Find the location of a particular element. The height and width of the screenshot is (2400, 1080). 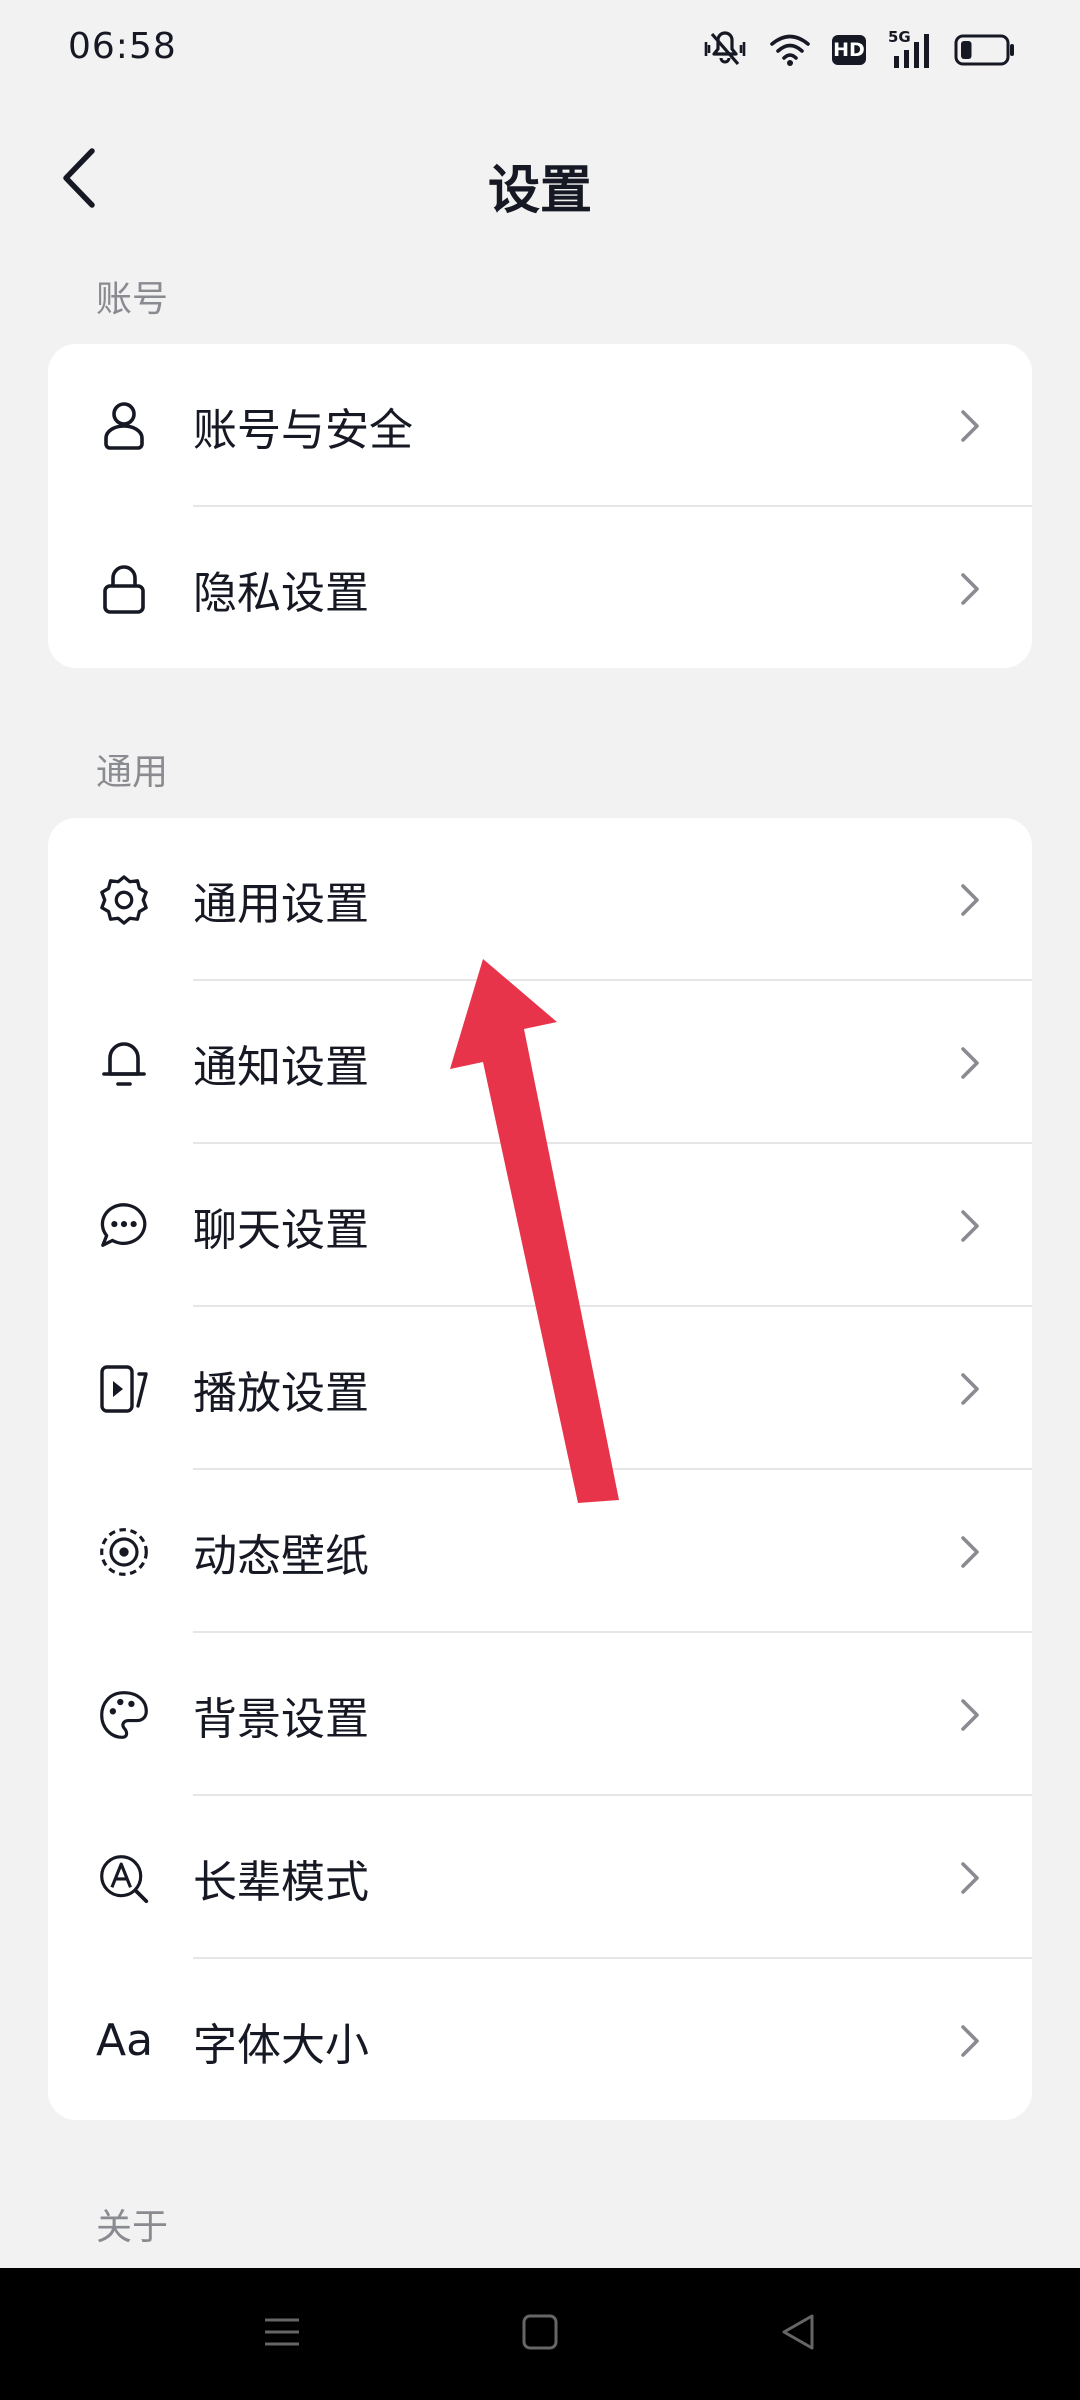

back-nav-button is located at coordinates (798, 2334).